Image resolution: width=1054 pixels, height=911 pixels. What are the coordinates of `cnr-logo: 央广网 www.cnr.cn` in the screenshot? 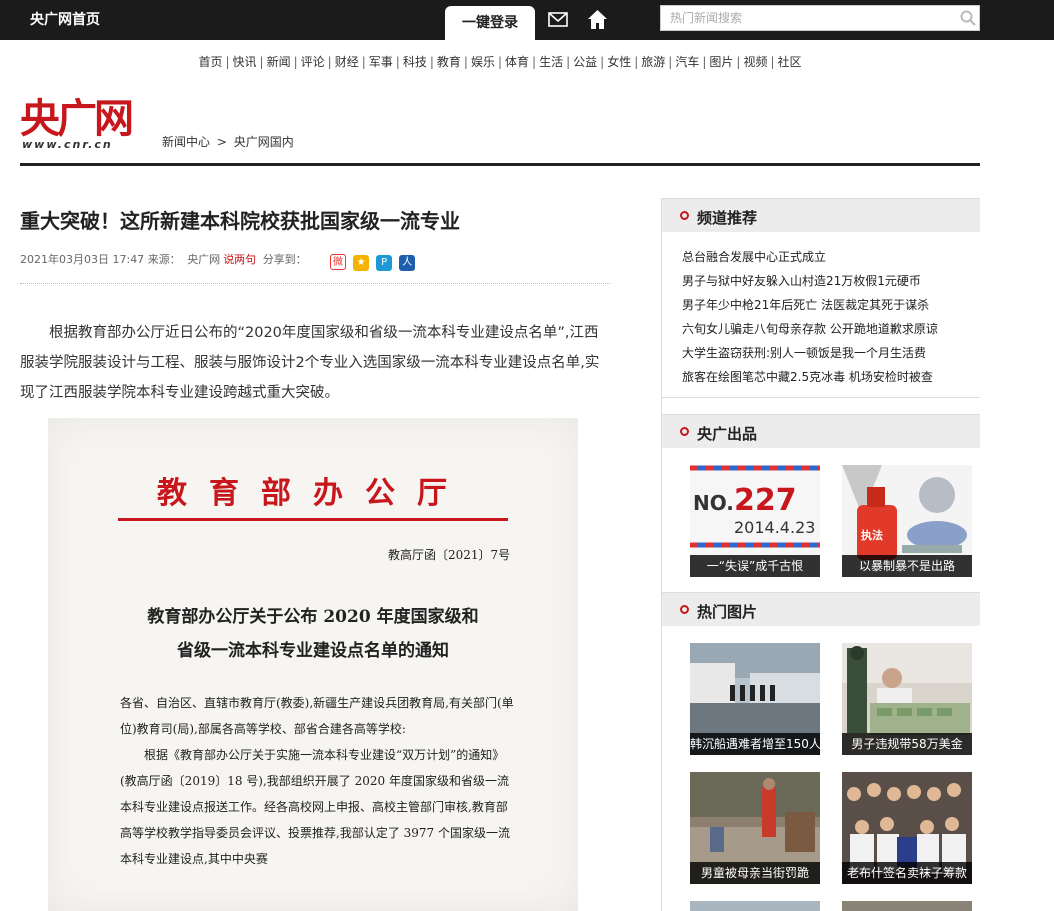 It's located at (82, 125).